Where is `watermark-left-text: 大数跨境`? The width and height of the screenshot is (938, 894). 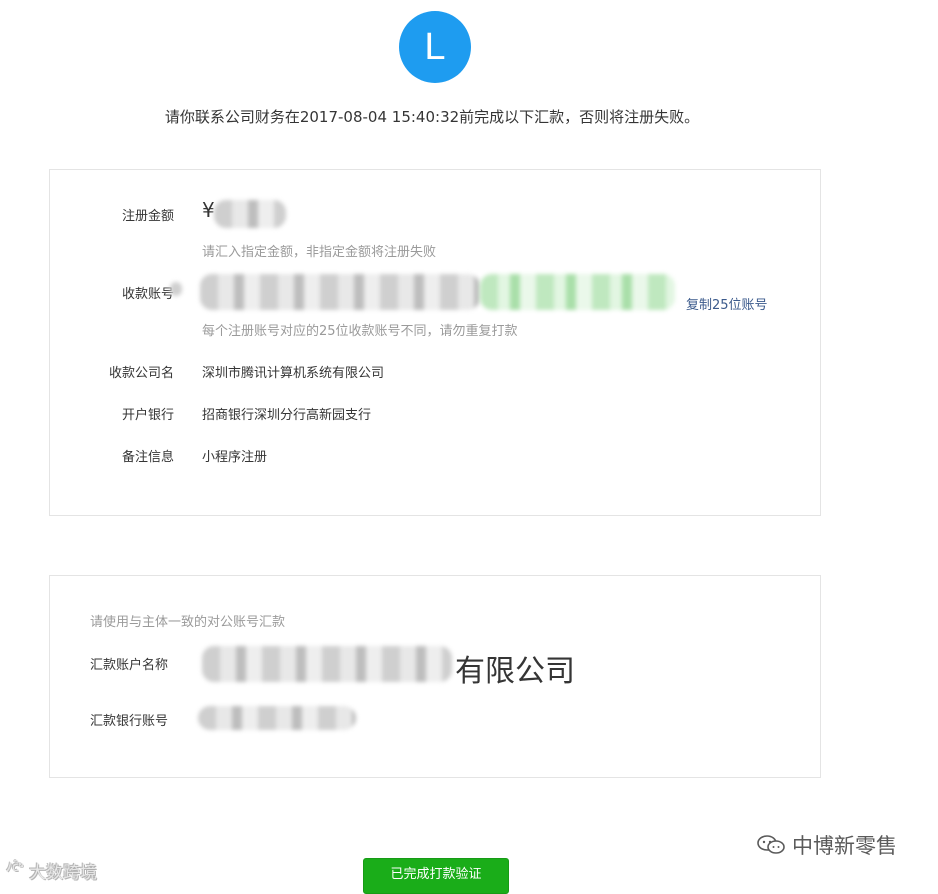
watermark-left-text: 大数跨境 is located at coordinates (62, 873).